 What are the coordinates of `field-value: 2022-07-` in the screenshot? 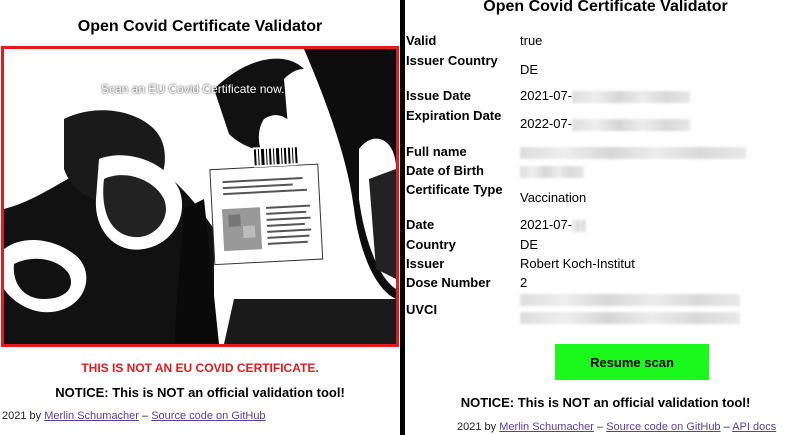 It's located at (605, 124).